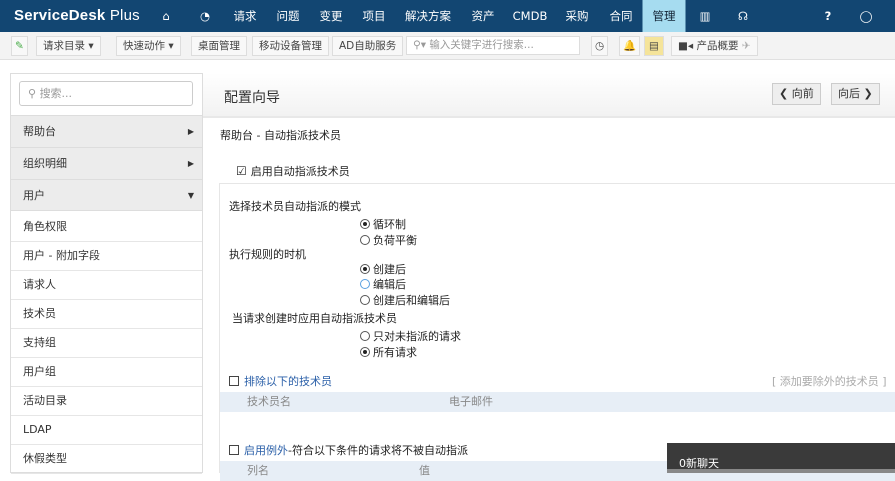  I want to click on radio-on-edit: 编辑后, so click(383, 284).